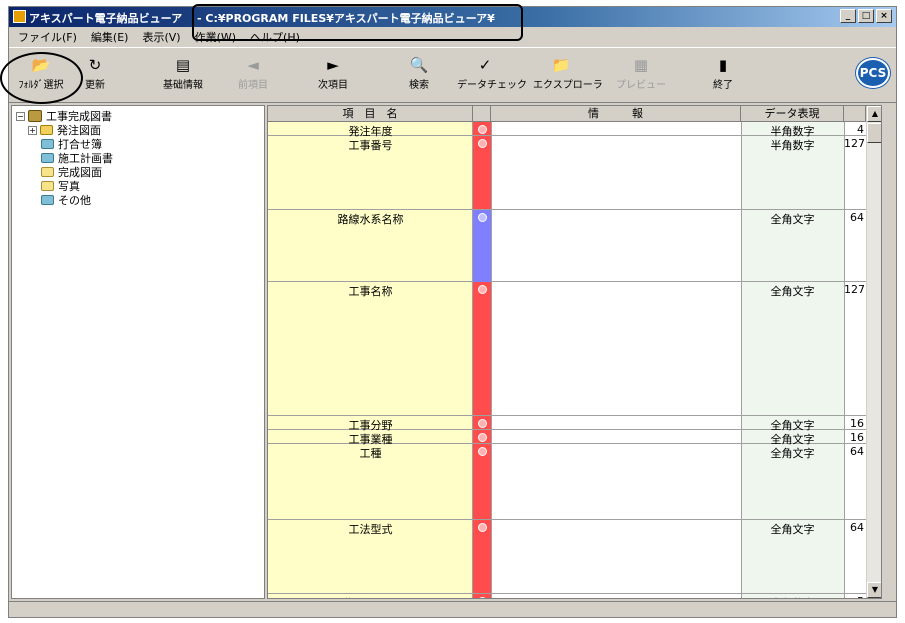  Describe the element at coordinates (183, 65) in the screenshot. I see `info-icon: ▤` at that location.